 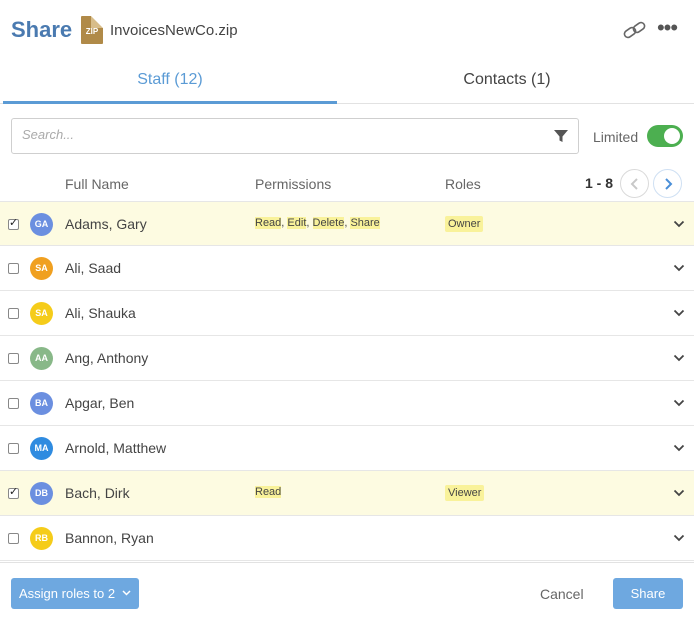 I want to click on role-badge: Viewer, so click(x=465, y=493).